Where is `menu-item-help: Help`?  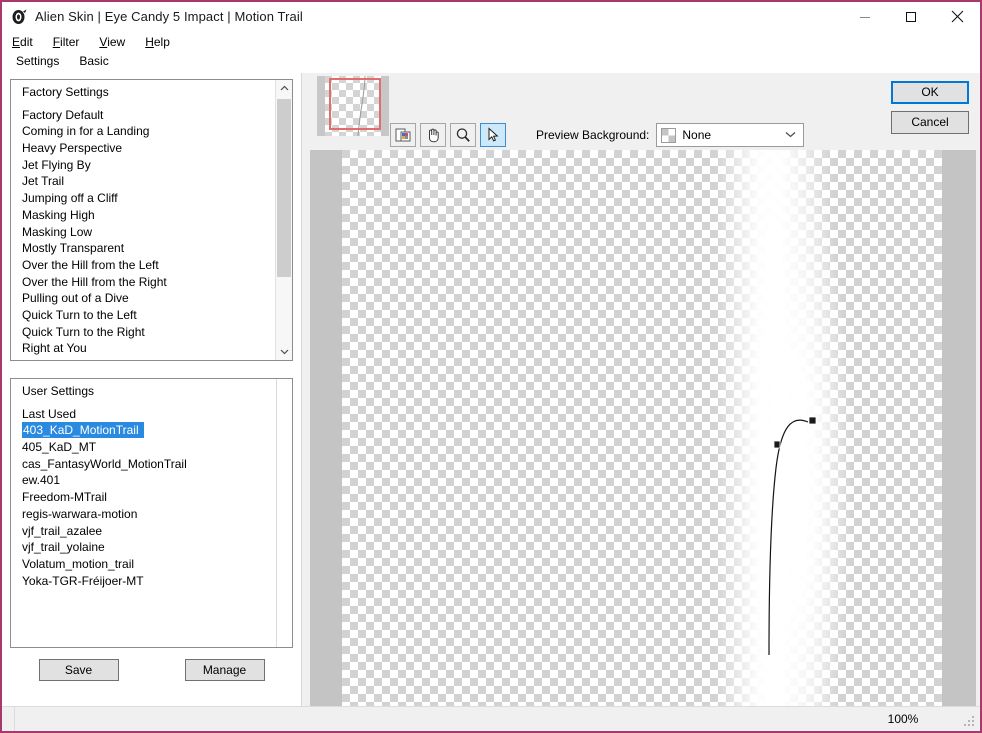
menu-item-help: Help is located at coordinates (161, 42).